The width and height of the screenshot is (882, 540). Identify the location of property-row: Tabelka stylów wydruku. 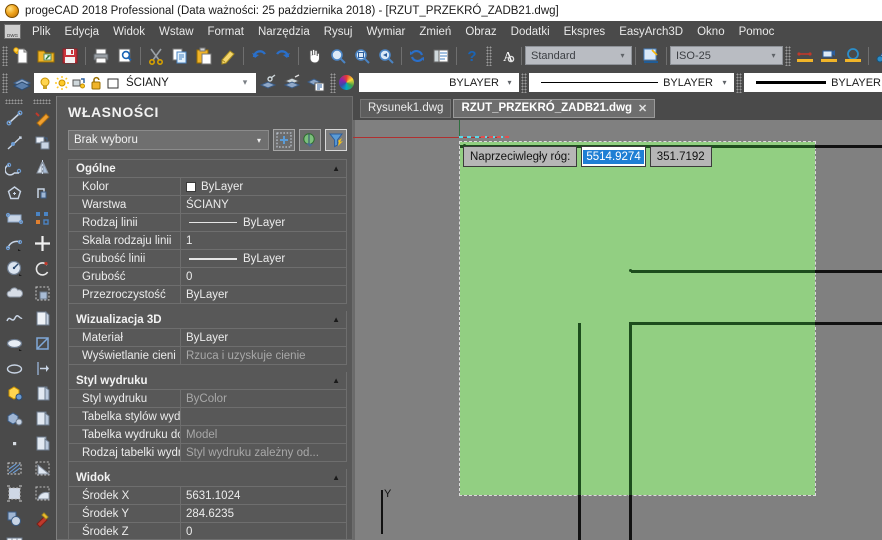
(208, 417).